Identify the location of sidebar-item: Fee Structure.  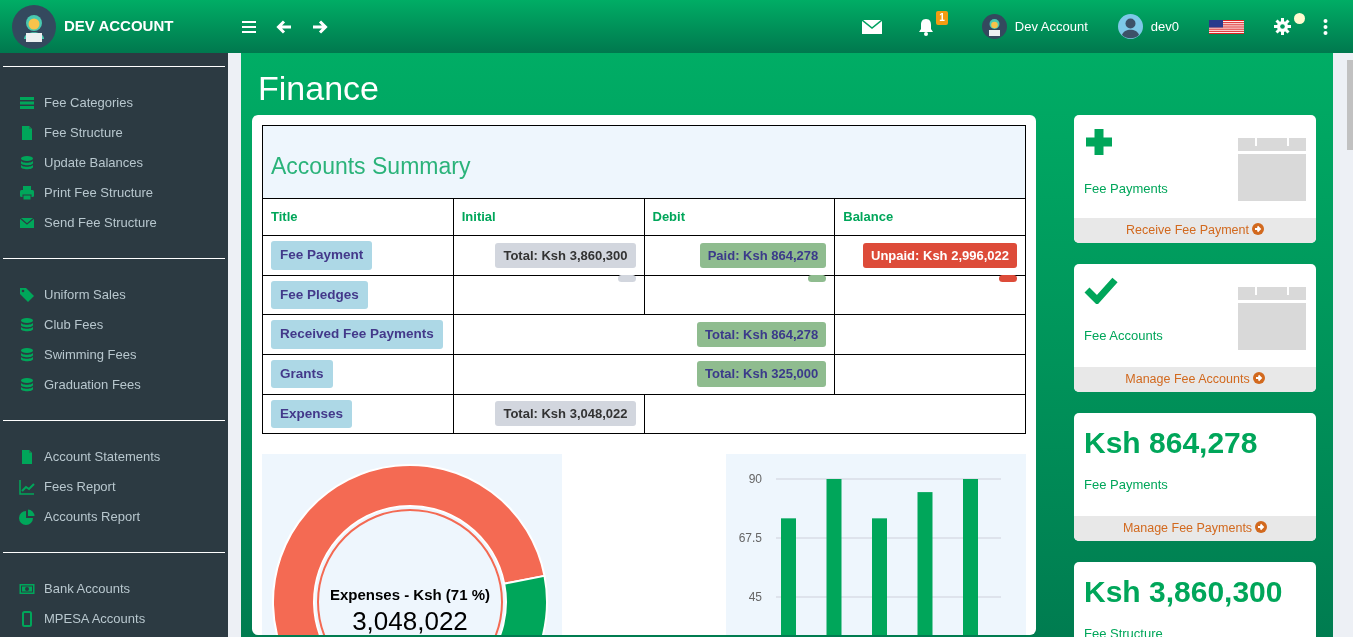
(114, 133).